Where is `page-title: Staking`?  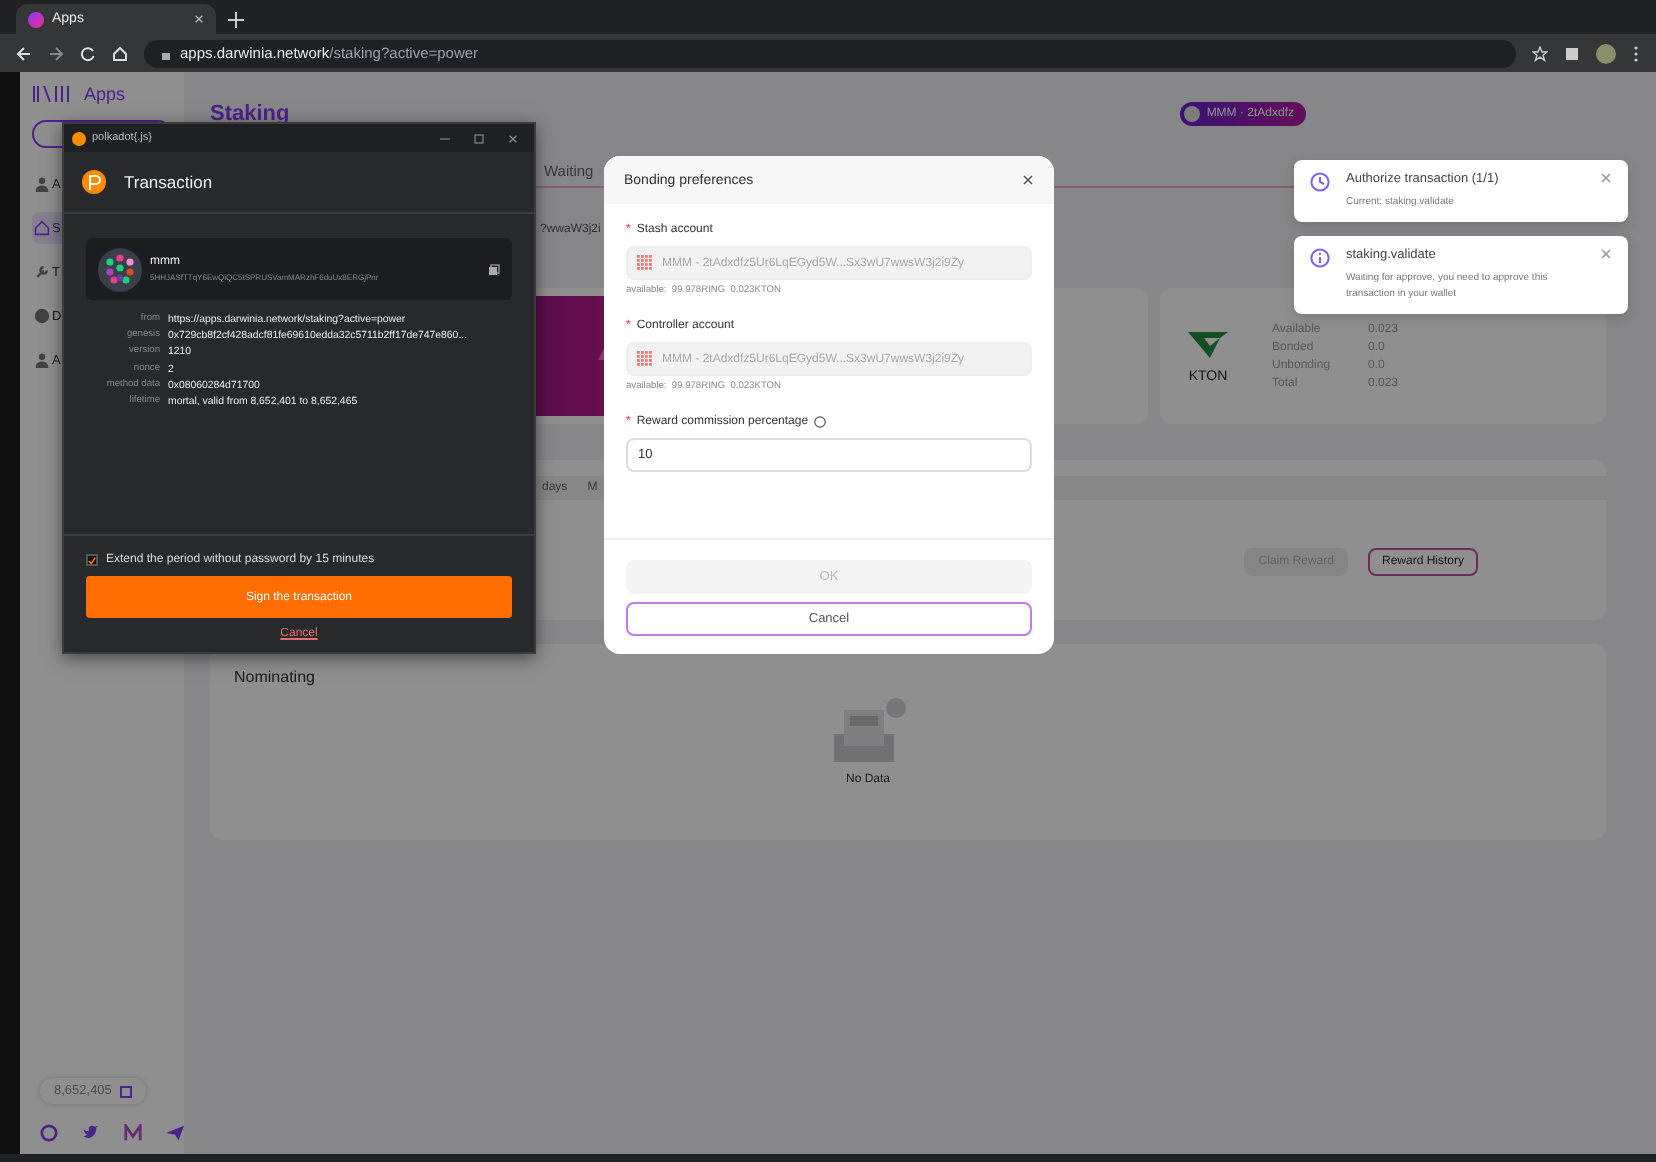
page-title: Staking is located at coordinates (250, 114).